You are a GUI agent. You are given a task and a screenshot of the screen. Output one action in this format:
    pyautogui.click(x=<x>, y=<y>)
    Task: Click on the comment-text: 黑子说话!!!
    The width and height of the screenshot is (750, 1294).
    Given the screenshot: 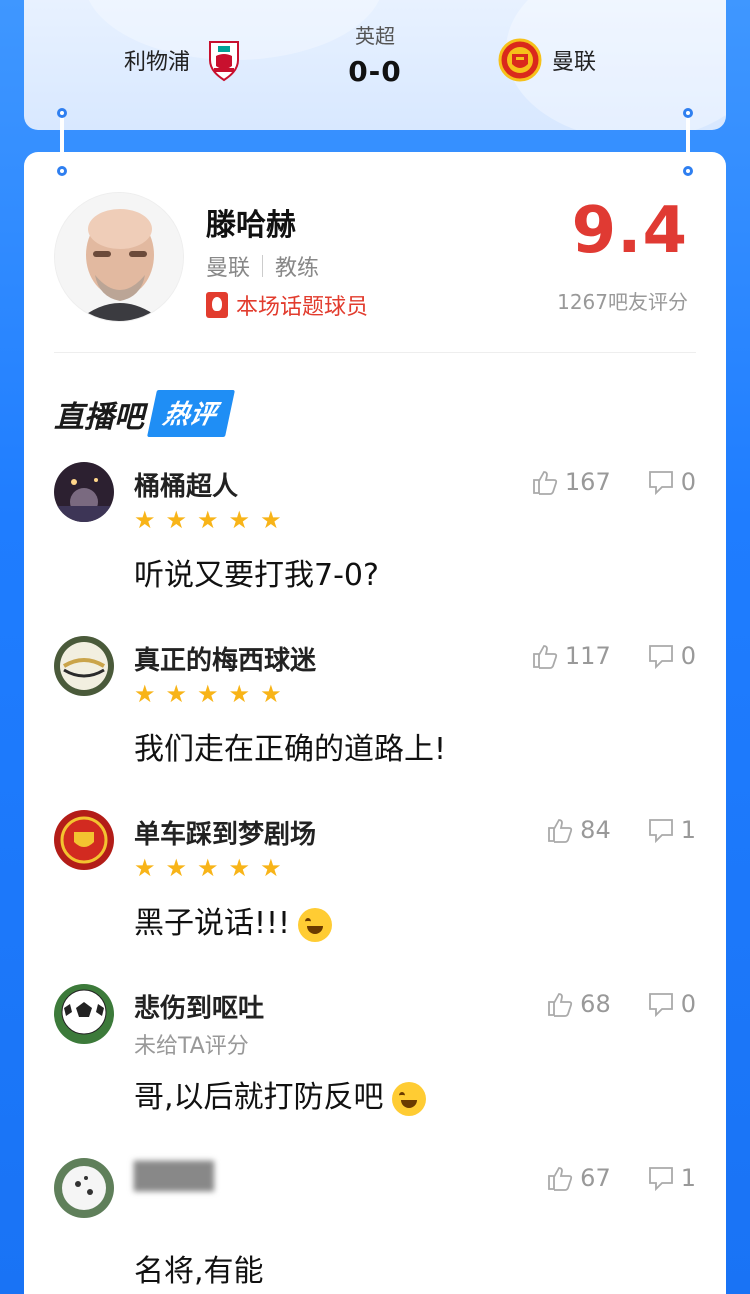 What is the action you would take?
    pyautogui.click(x=233, y=920)
    